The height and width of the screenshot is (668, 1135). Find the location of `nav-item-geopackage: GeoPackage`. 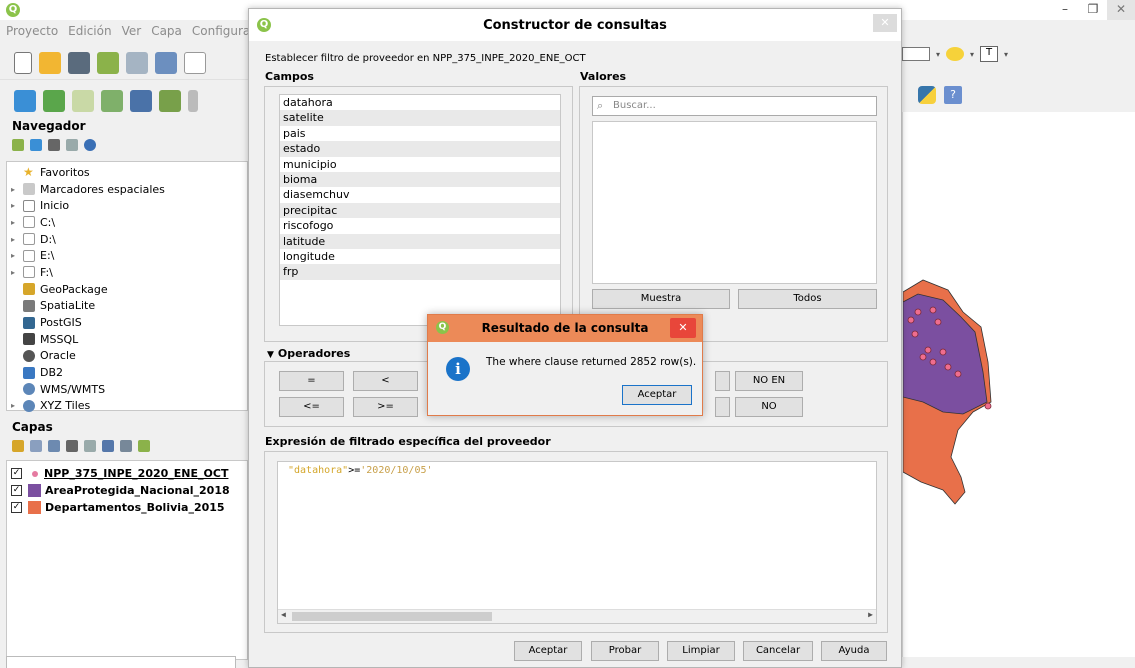

nav-item-geopackage: GeoPackage is located at coordinates (127, 289).